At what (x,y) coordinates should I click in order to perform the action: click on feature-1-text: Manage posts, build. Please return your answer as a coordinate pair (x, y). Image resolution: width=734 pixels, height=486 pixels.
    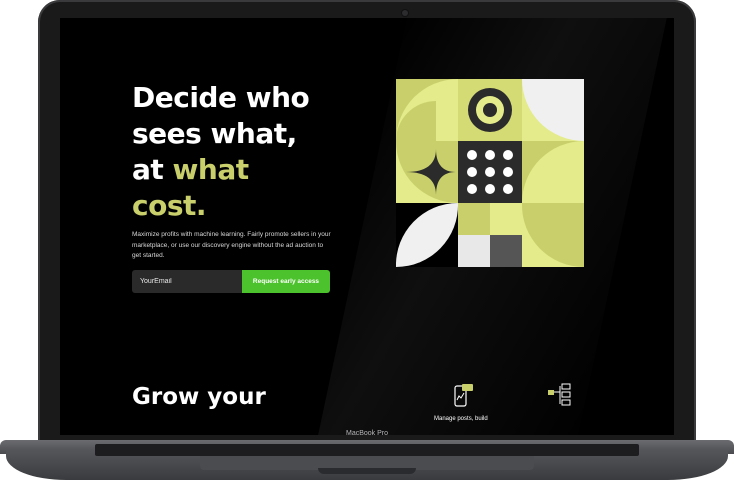
    Looking at the image, I should click on (461, 419).